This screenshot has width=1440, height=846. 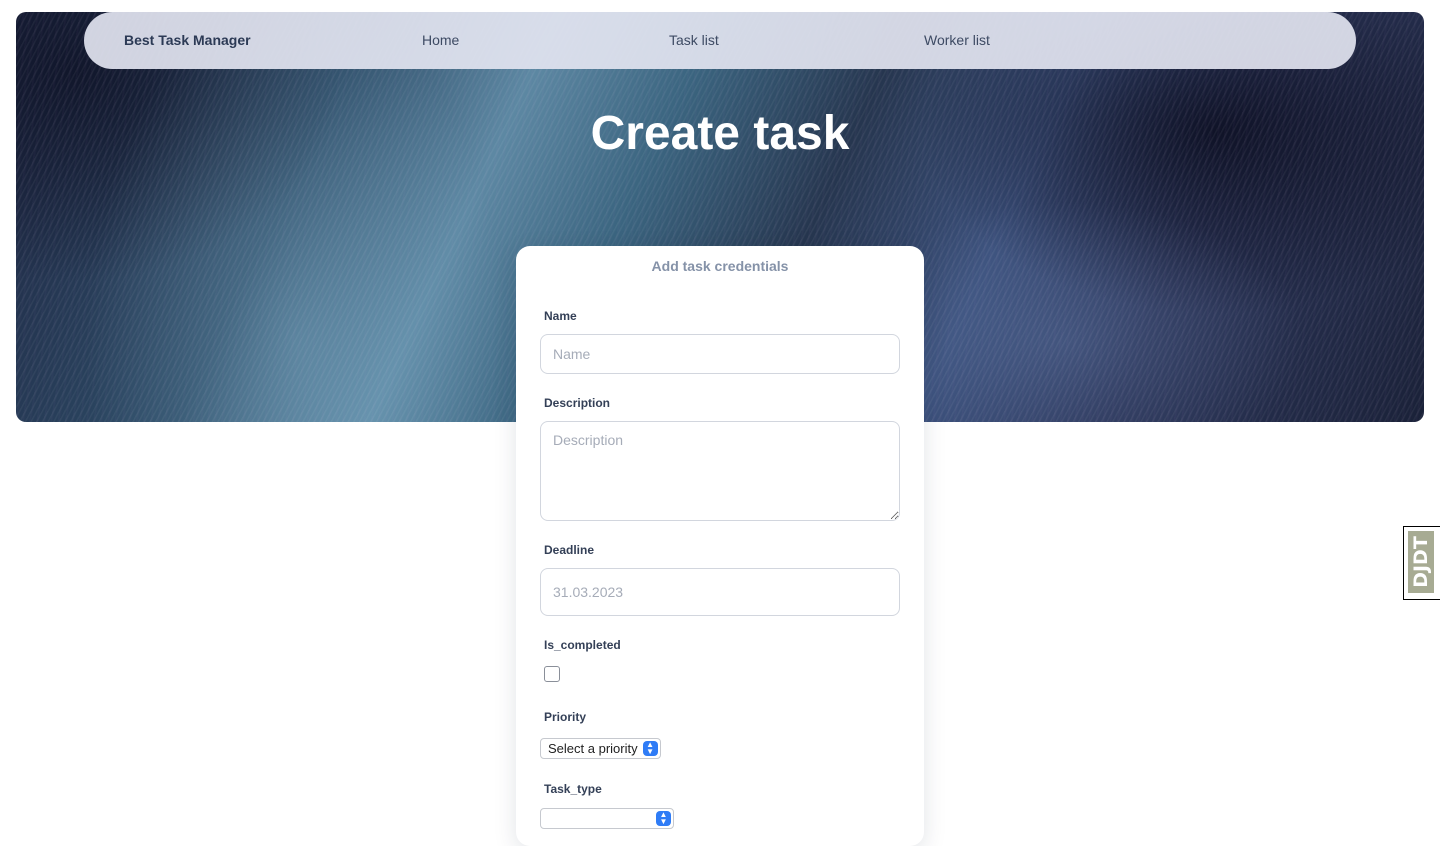 I want to click on djdt-badge: DJDT, so click(x=1421, y=562).